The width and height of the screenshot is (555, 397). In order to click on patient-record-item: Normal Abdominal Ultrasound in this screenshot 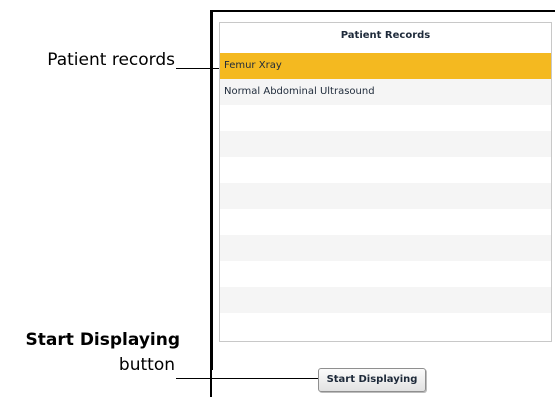, I will do `click(385, 92)`.